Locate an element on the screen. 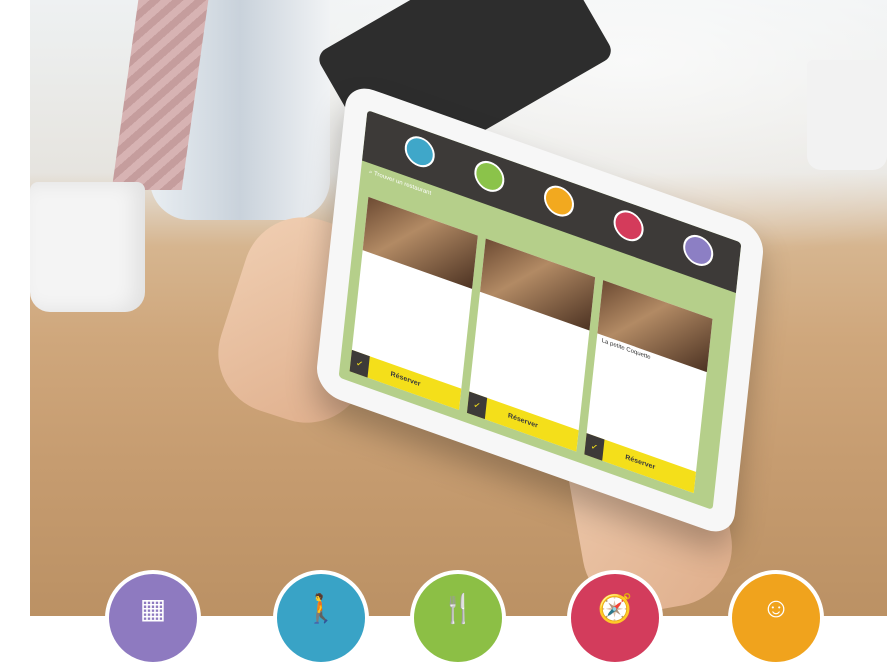  fork-knife-icon: 🍴 is located at coordinates (458, 618).